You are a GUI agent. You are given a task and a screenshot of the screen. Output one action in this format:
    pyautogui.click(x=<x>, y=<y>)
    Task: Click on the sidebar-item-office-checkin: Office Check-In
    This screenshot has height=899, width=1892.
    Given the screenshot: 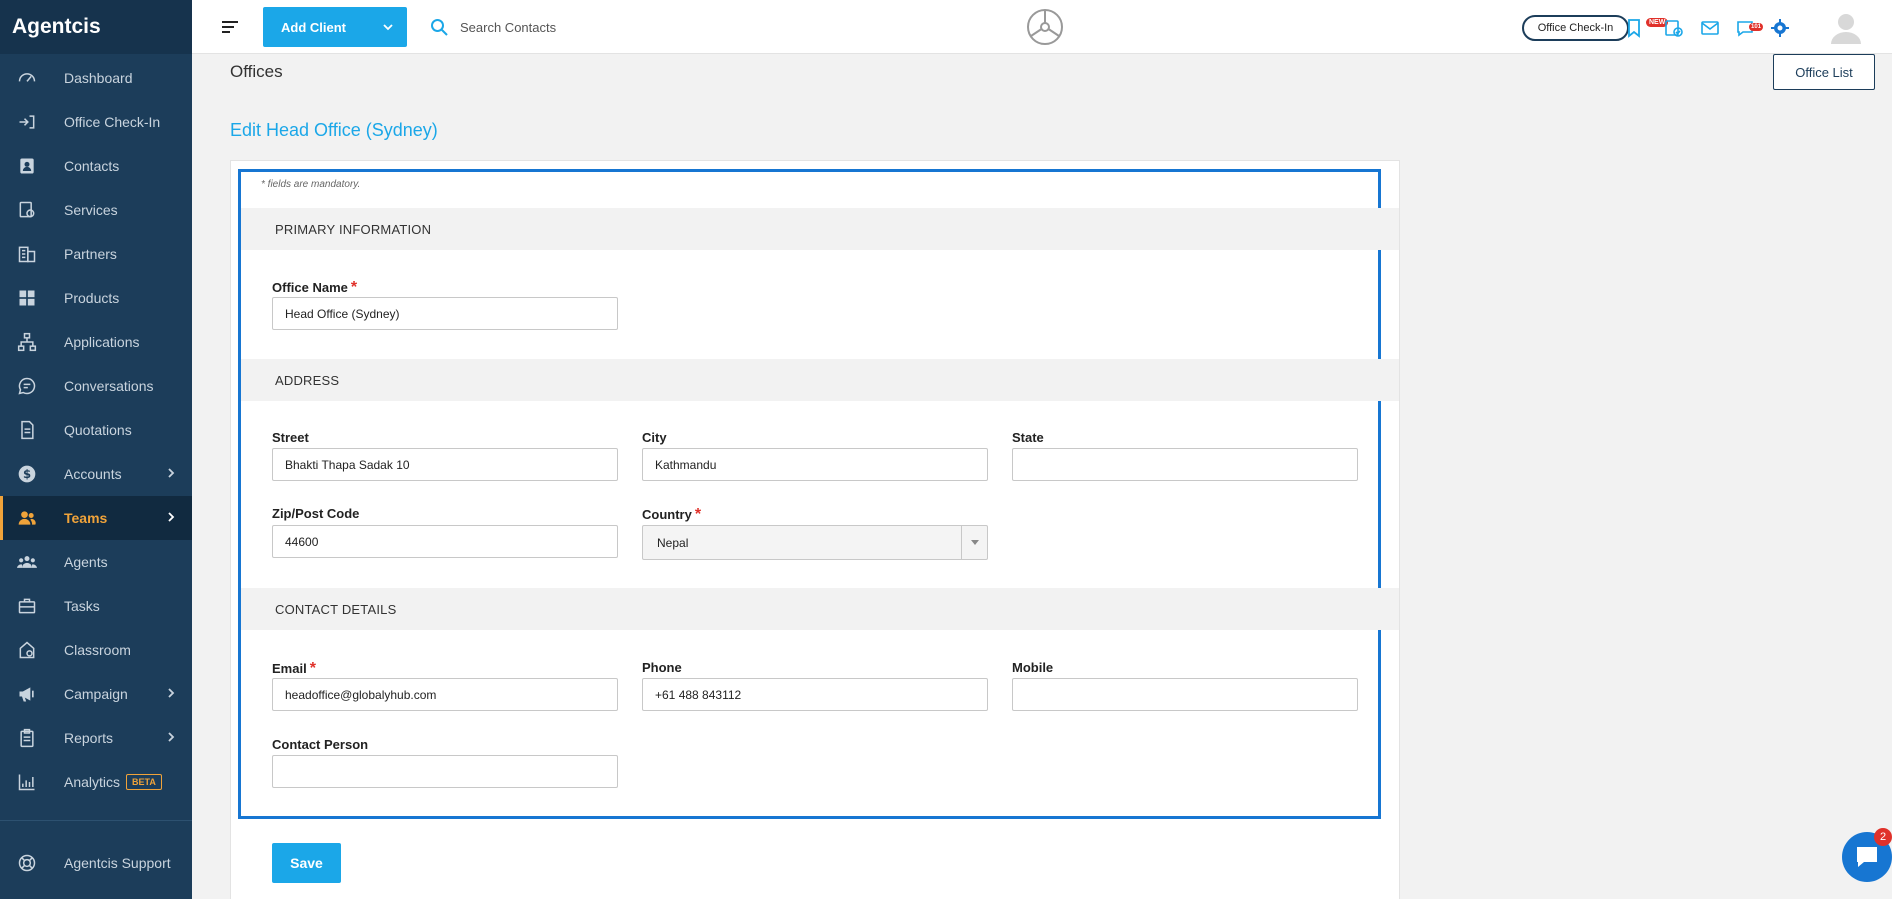 What is the action you would take?
    pyautogui.click(x=96, y=122)
    